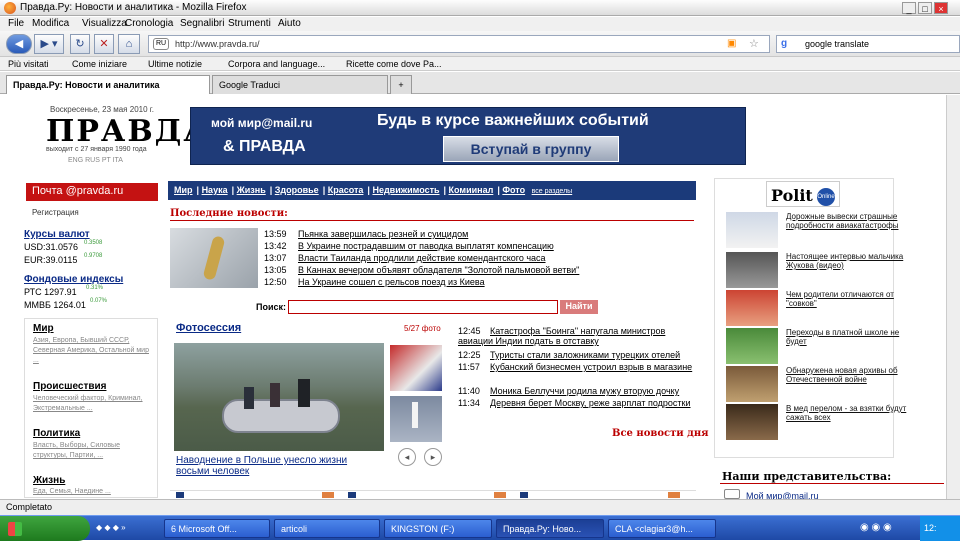 Image resolution: width=960 pixels, height=541 pixels. I want to click on menu-strumenti: Strumenti, so click(249, 23).